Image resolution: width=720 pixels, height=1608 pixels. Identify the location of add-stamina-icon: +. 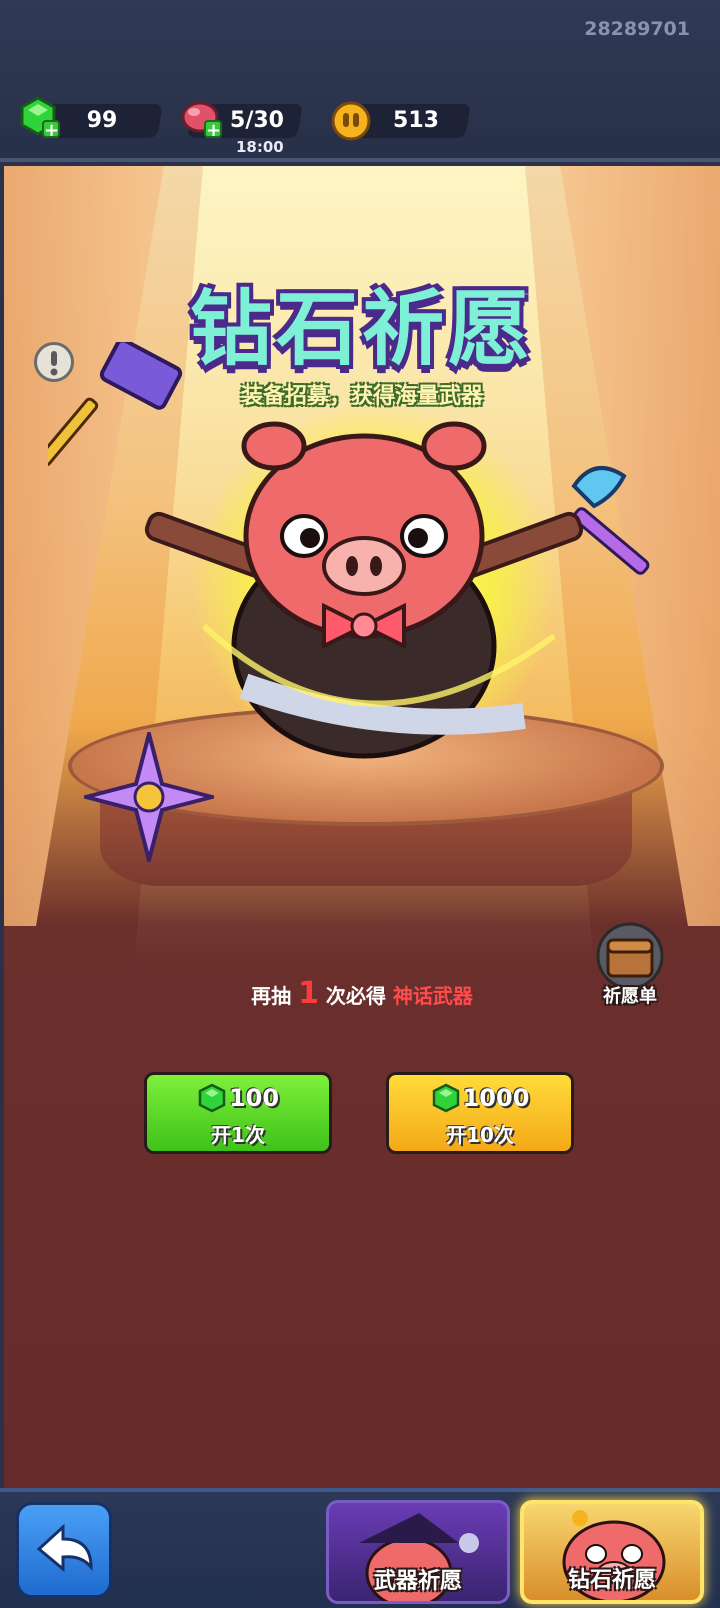
(213, 130).